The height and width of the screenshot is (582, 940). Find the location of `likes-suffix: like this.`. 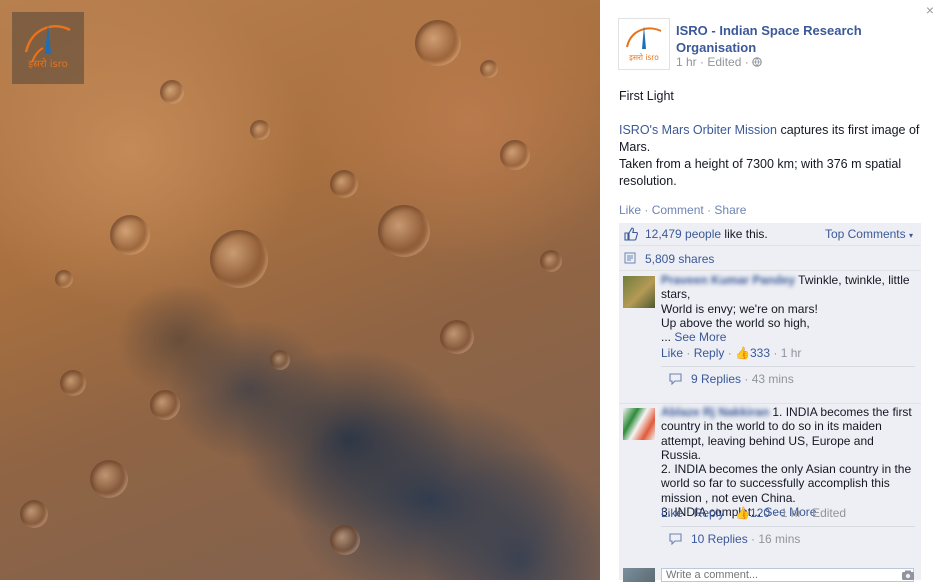

likes-suffix: like this. is located at coordinates (744, 234).